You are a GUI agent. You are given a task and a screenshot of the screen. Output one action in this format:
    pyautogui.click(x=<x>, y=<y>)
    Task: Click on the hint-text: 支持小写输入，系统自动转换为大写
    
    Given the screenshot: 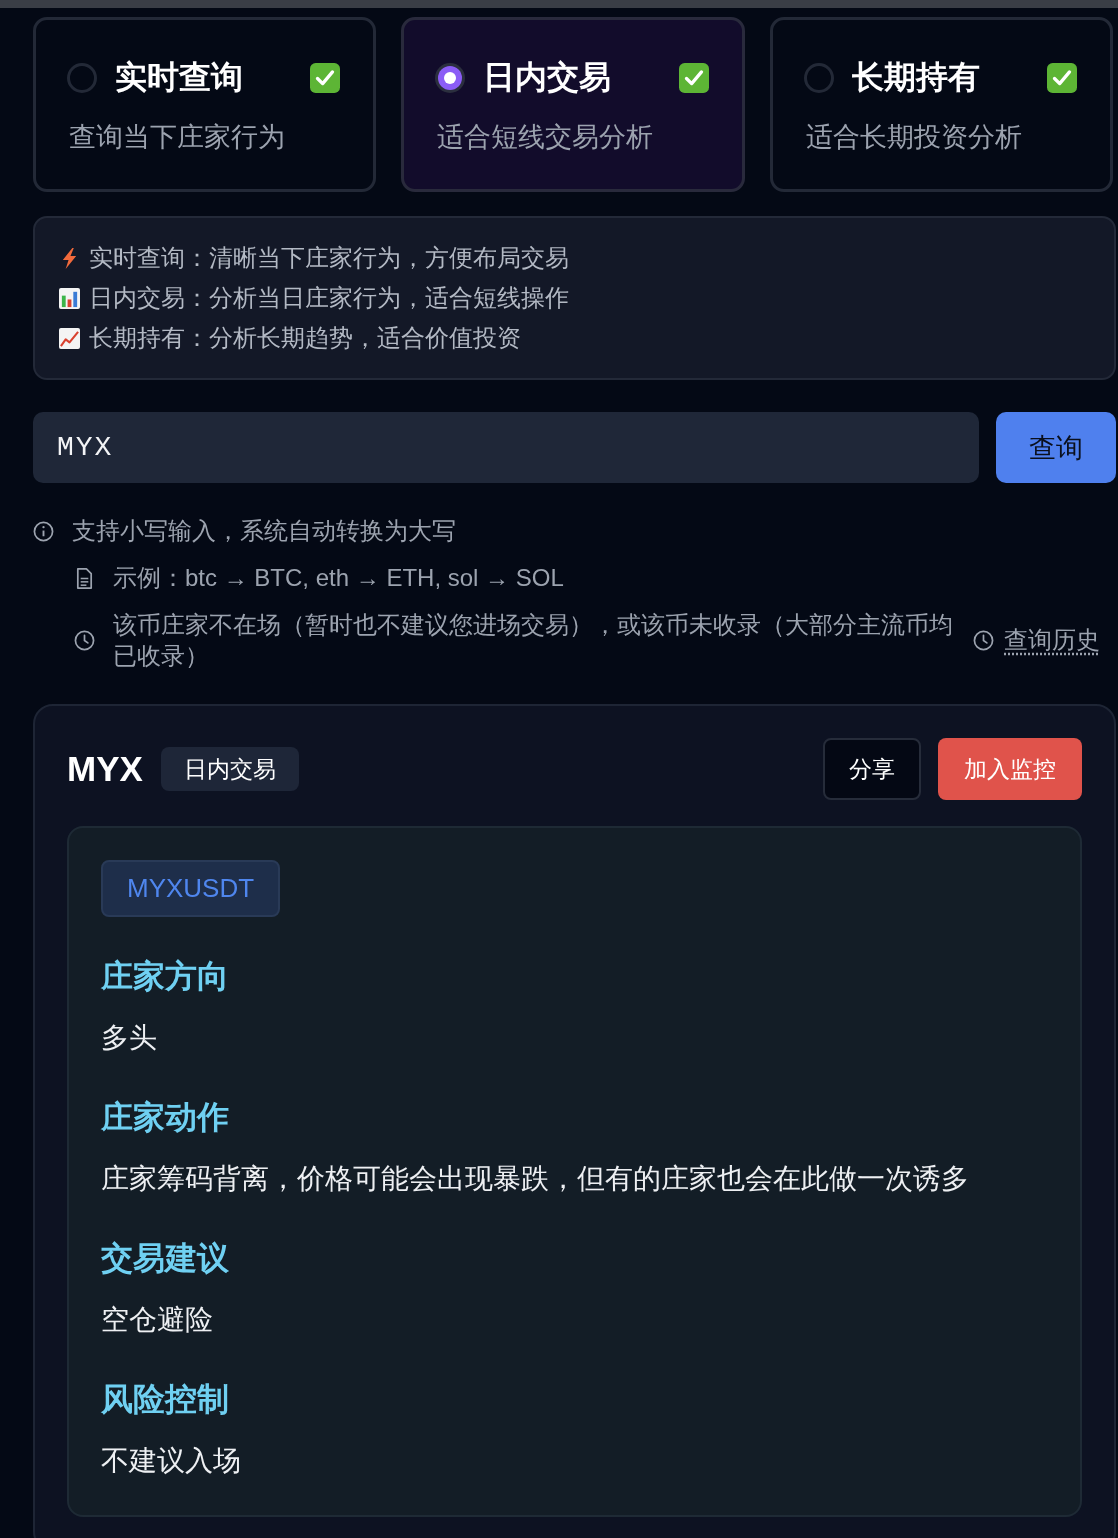 What is the action you would take?
    pyautogui.click(x=264, y=531)
    